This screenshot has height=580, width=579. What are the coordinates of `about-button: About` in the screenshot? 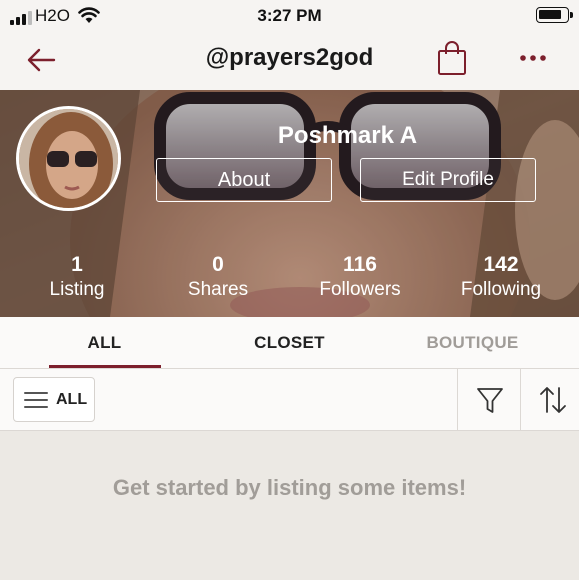 It's located at (244, 180).